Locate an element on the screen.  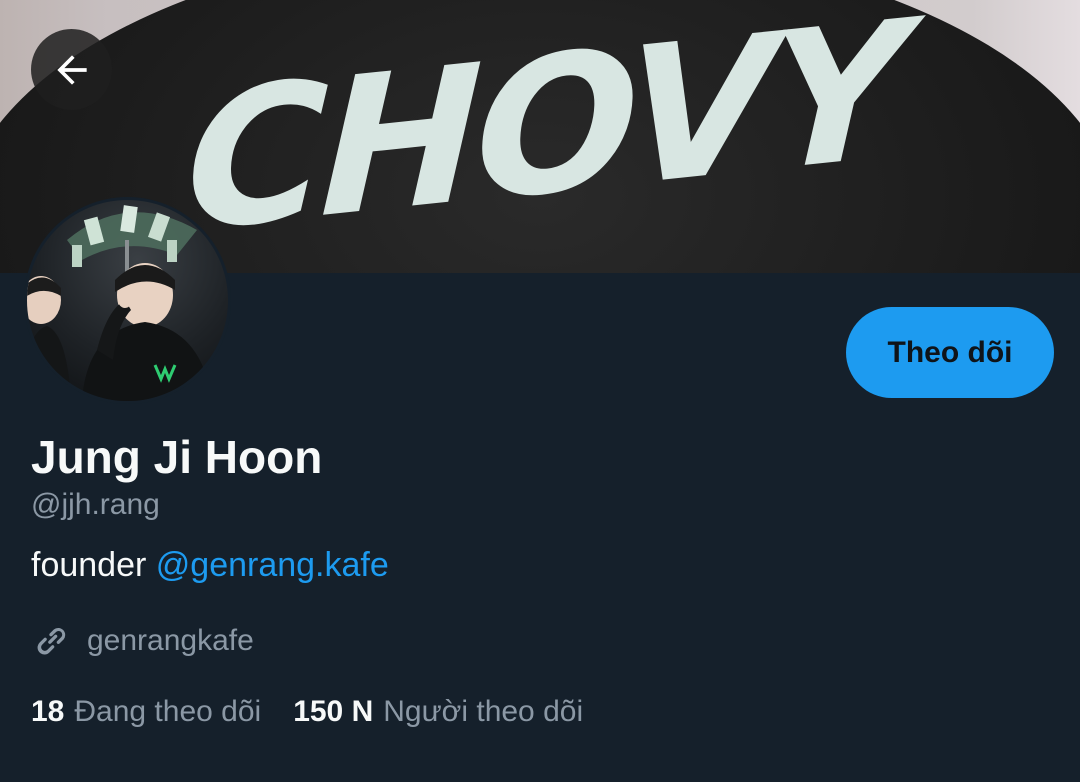
profile-stats: 18 Đang theo dõi 150 N Người theo dõi is located at coordinates (307, 712).